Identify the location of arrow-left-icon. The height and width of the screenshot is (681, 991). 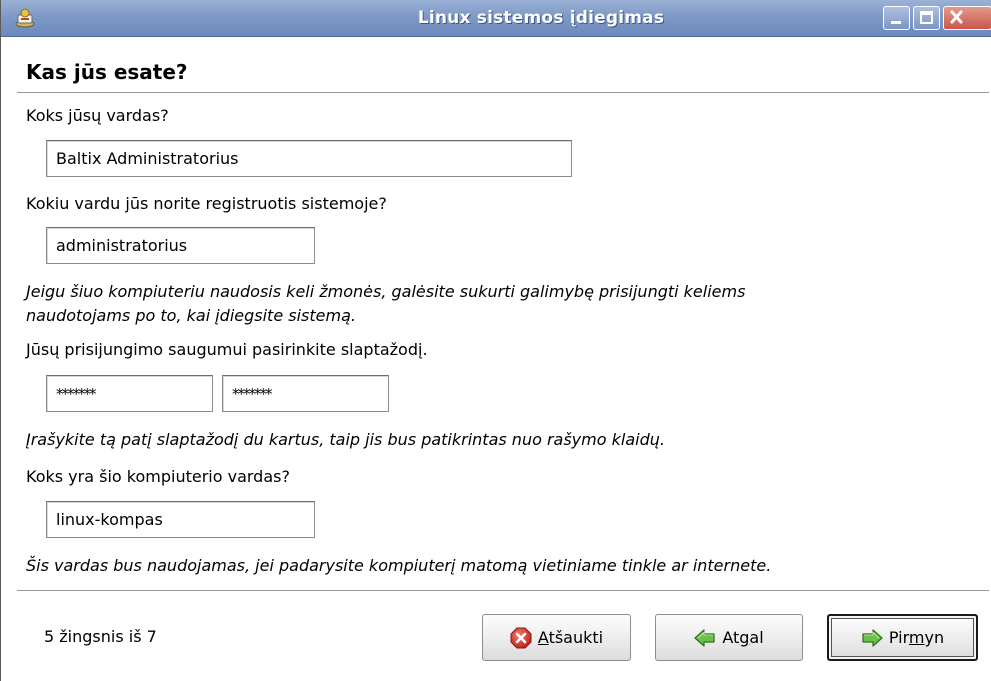
(705, 638).